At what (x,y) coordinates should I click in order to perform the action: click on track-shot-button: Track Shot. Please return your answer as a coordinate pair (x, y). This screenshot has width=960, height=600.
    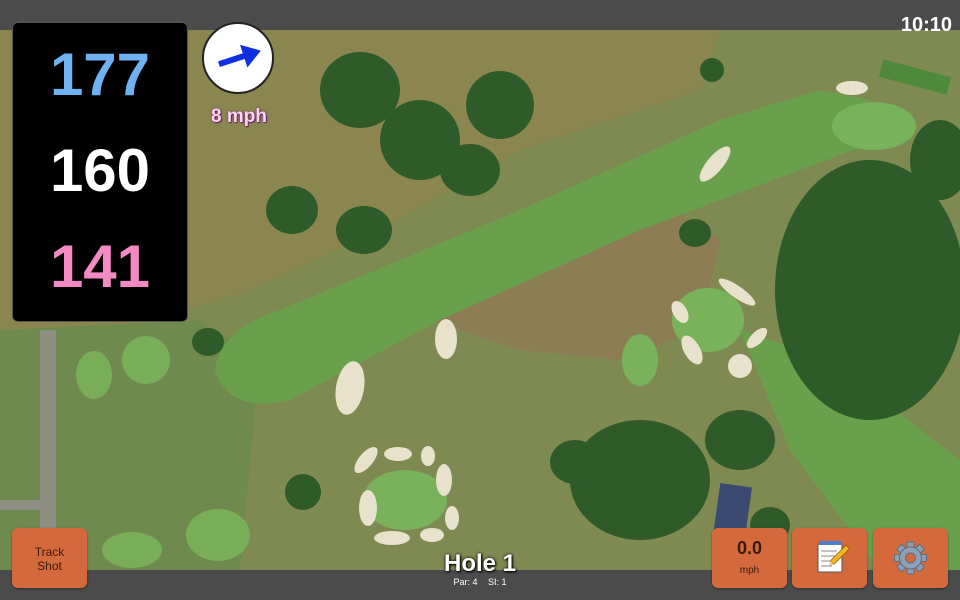
    Looking at the image, I should click on (49, 558).